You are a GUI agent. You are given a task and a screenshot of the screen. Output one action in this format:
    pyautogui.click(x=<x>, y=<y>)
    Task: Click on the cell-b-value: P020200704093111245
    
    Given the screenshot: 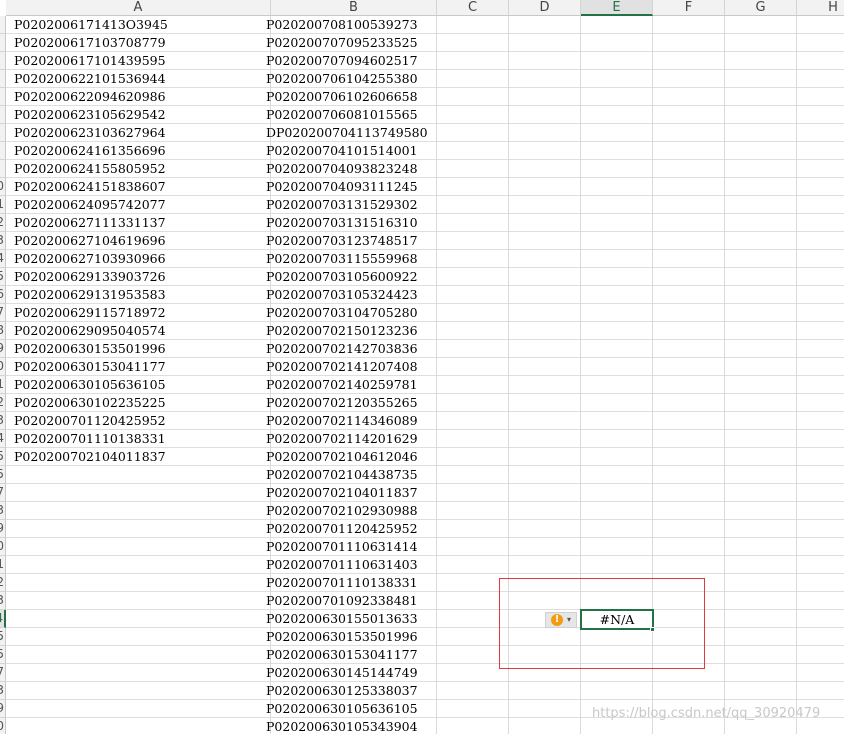 What is the action you would take?
    pyautogui.click(x=342, y=187)
    